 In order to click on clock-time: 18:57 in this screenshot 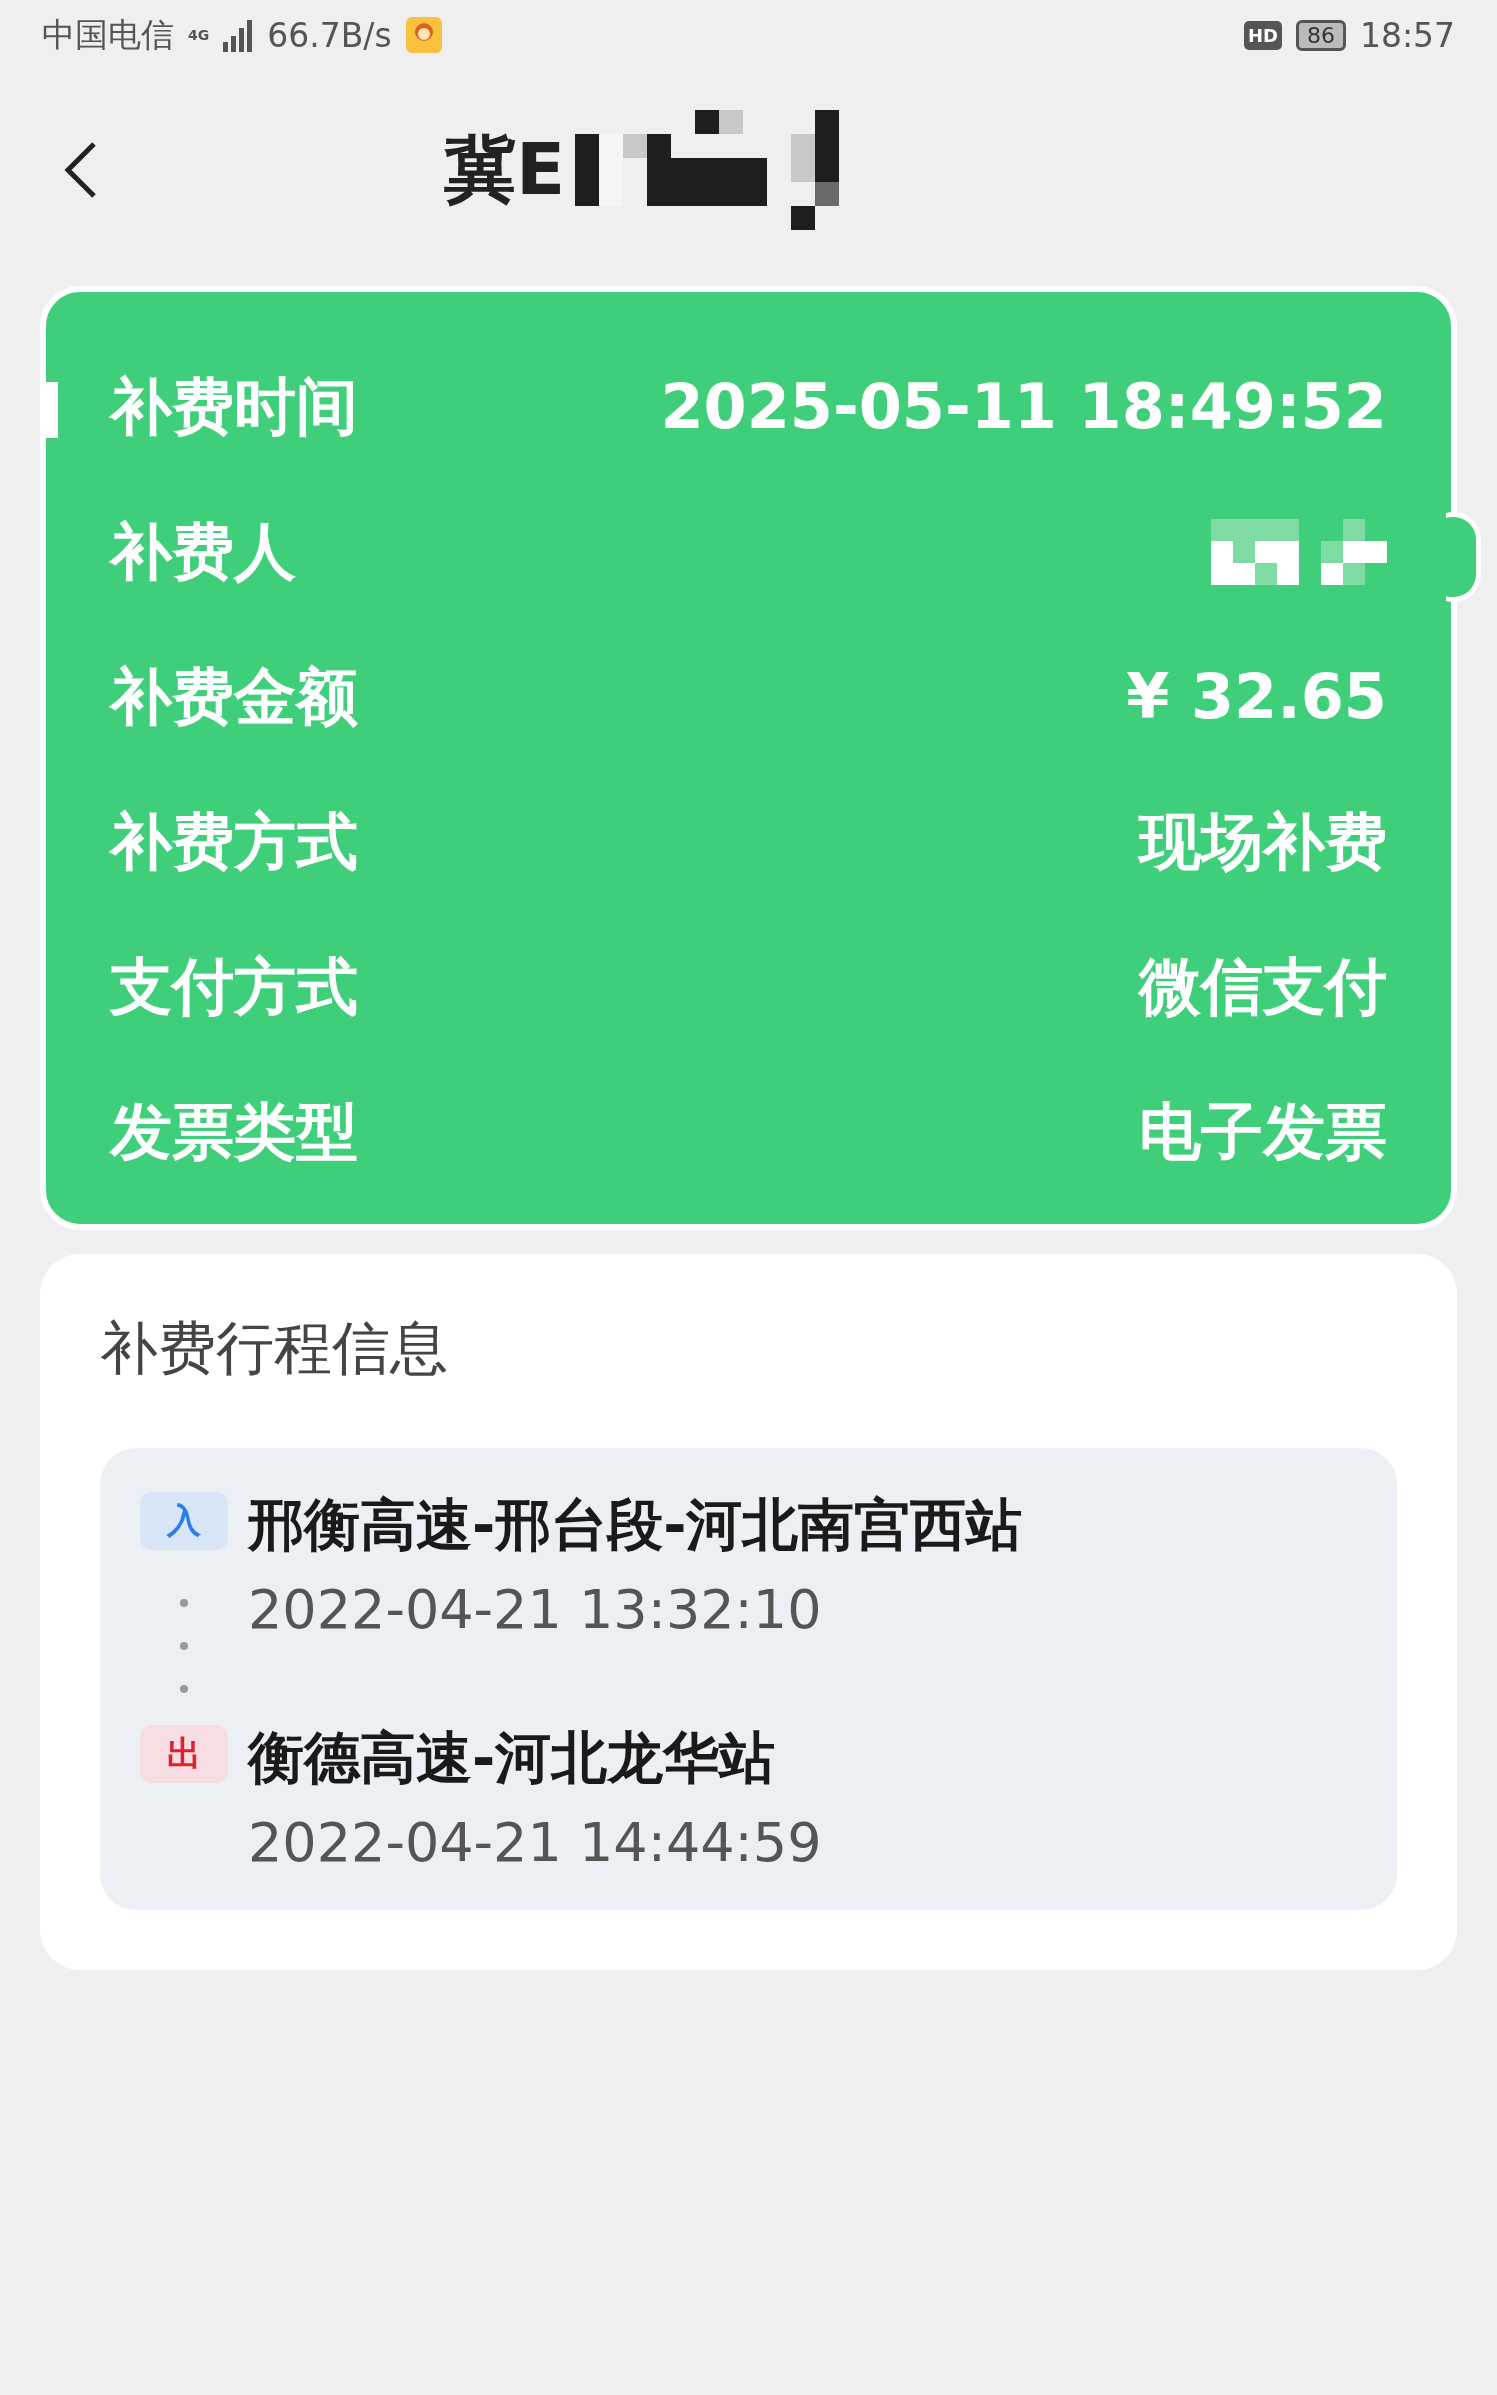, I will do `click(1407, 35)`.